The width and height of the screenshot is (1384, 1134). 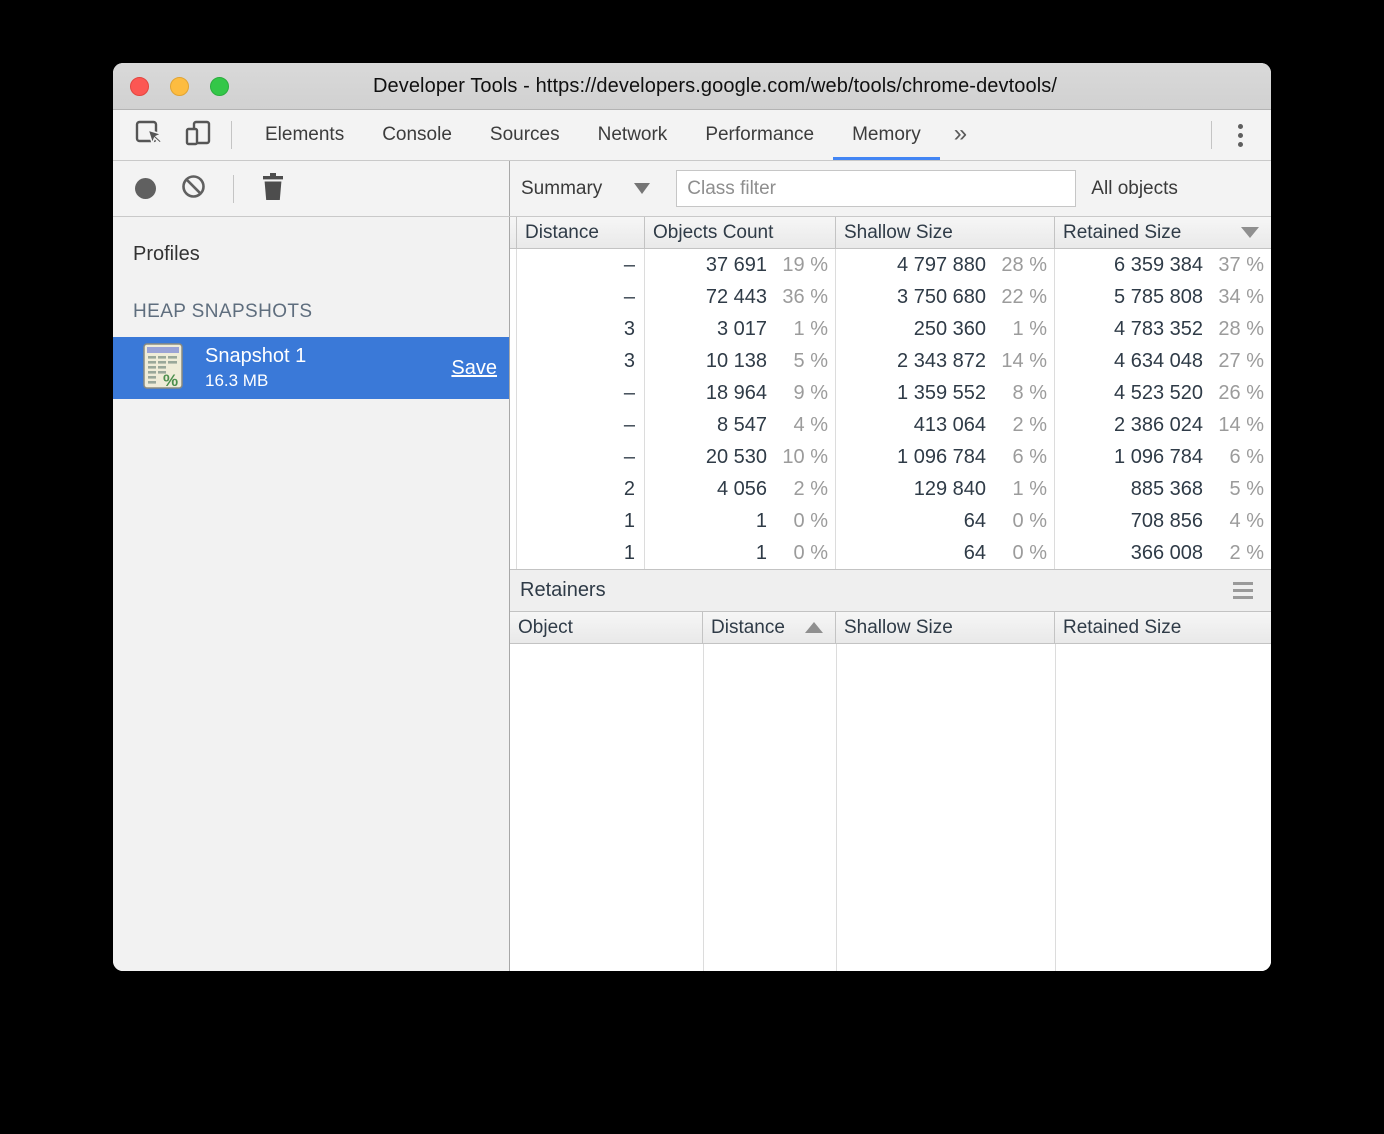 I want to click on distance-cell: –, so click(x=581, y=425).